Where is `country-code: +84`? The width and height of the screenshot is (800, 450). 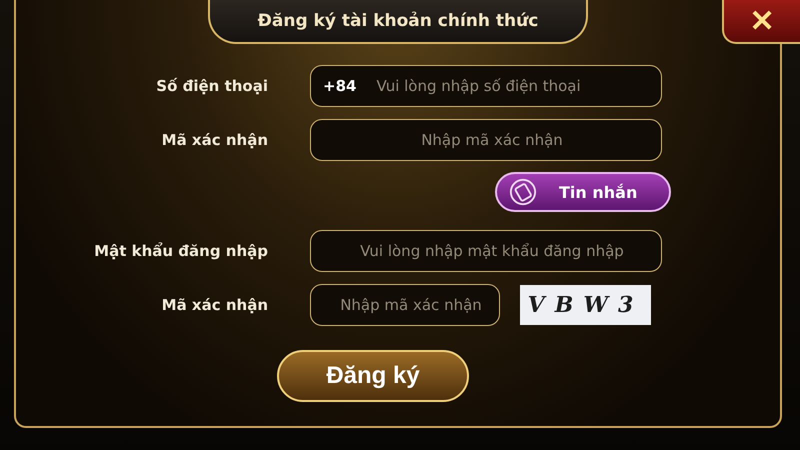
country-code: +84 is located at coordinates (339, 85).